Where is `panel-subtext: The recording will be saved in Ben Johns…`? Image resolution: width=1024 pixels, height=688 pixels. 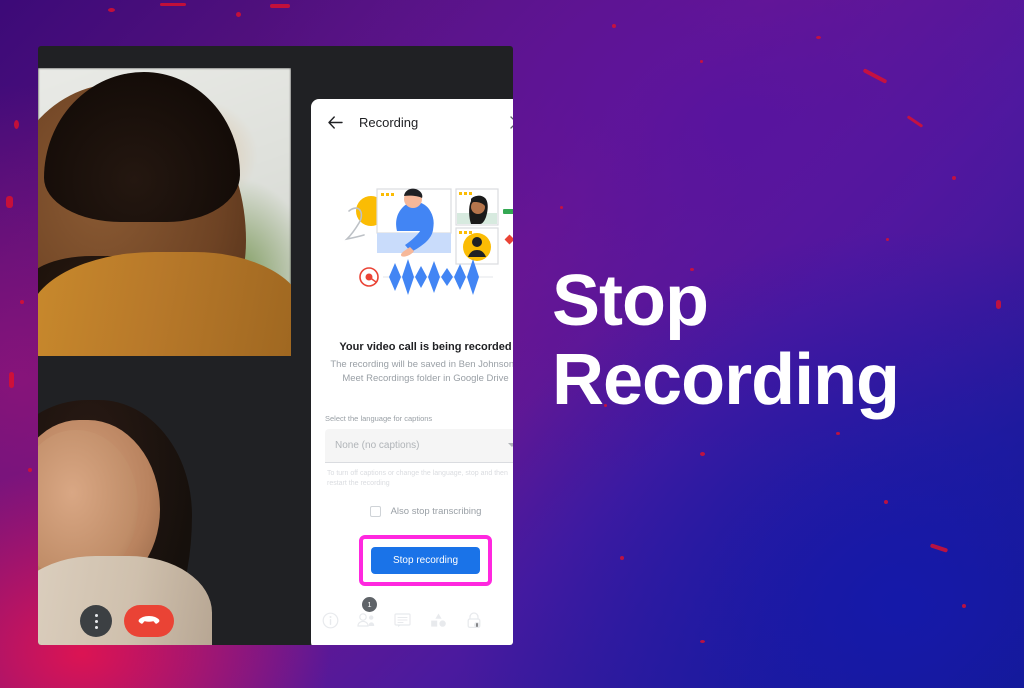
panel-subtext: The recording will be saved in Ben Johns… is located at coordinates (421, 371).